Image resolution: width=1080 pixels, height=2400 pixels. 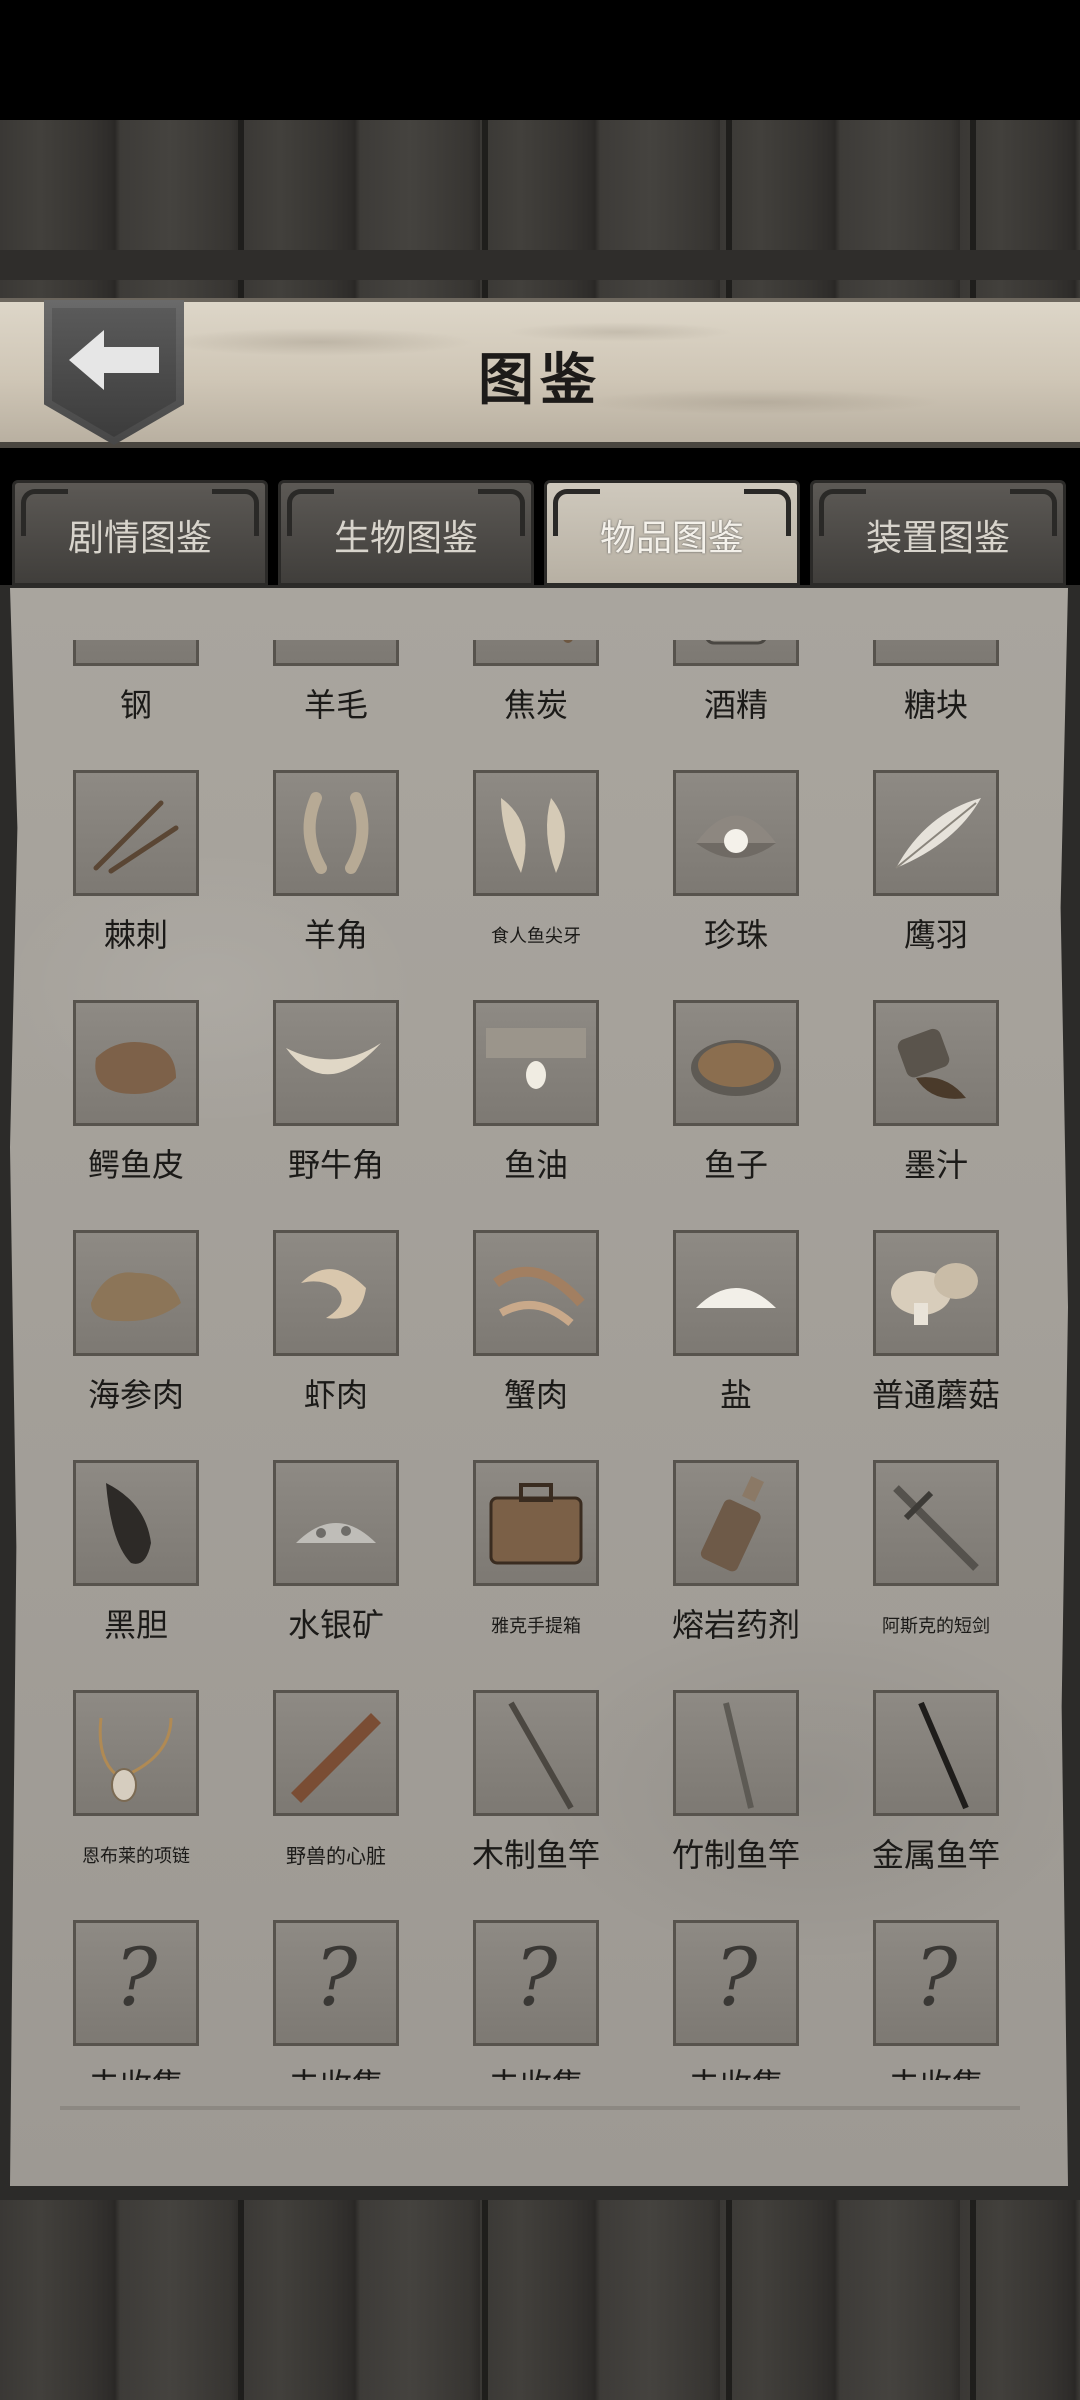 I want to click on item-card: 黑胆, so click(x=136, y=1565).